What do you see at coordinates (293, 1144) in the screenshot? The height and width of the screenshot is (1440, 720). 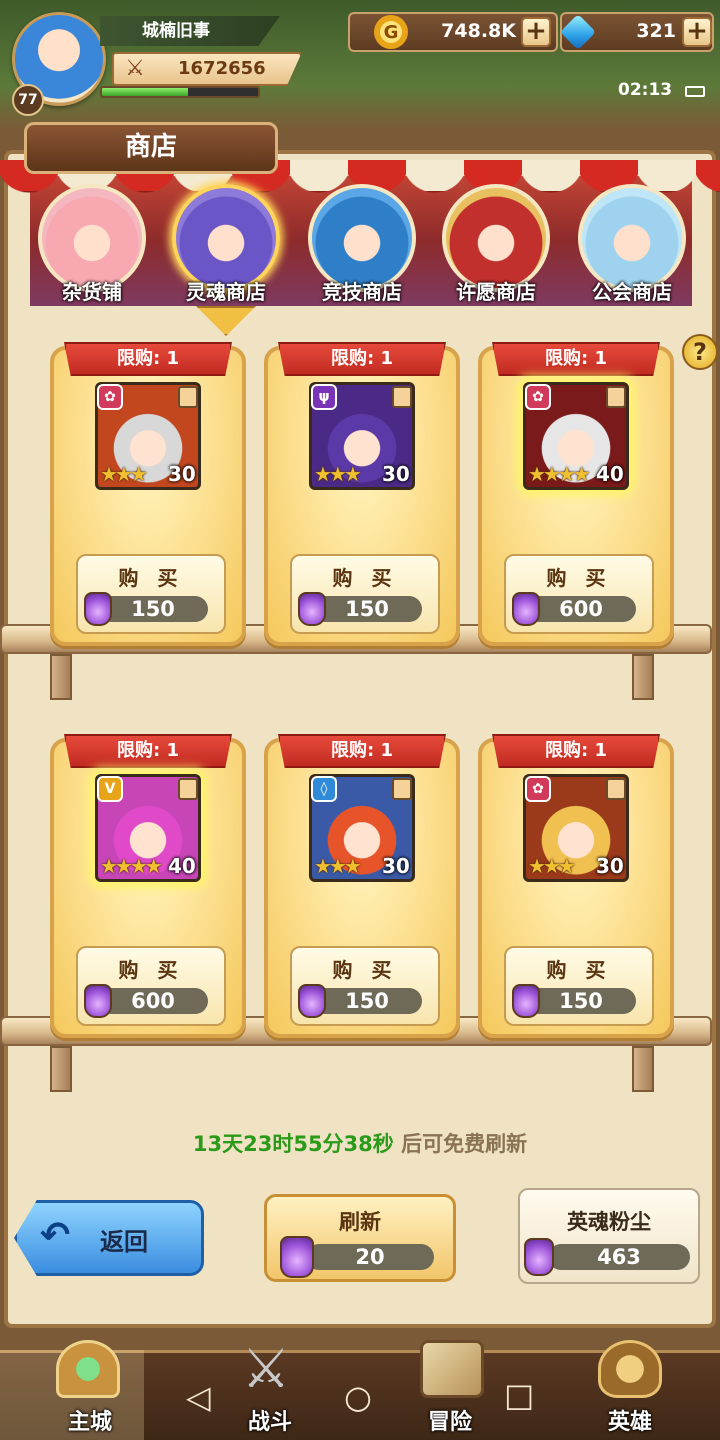 I see `refresh-countdown: 13天23时55分38秒` at bounding box center [293, 1144].